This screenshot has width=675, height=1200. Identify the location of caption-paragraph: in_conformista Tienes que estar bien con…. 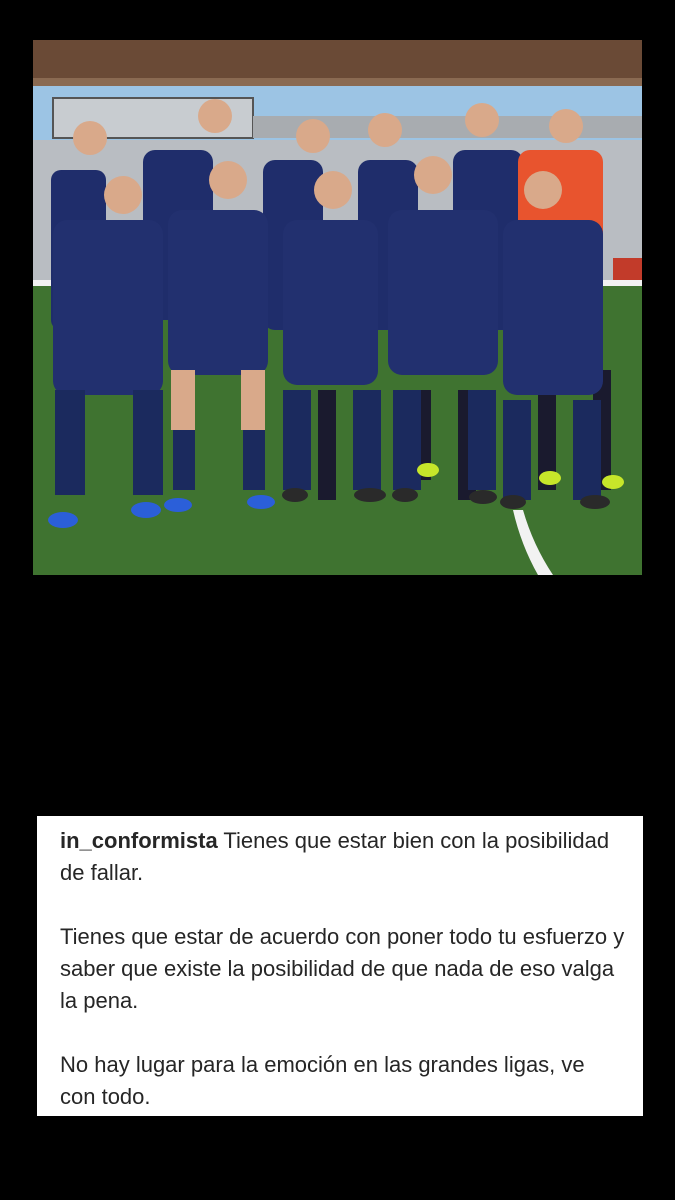
(342, 857).